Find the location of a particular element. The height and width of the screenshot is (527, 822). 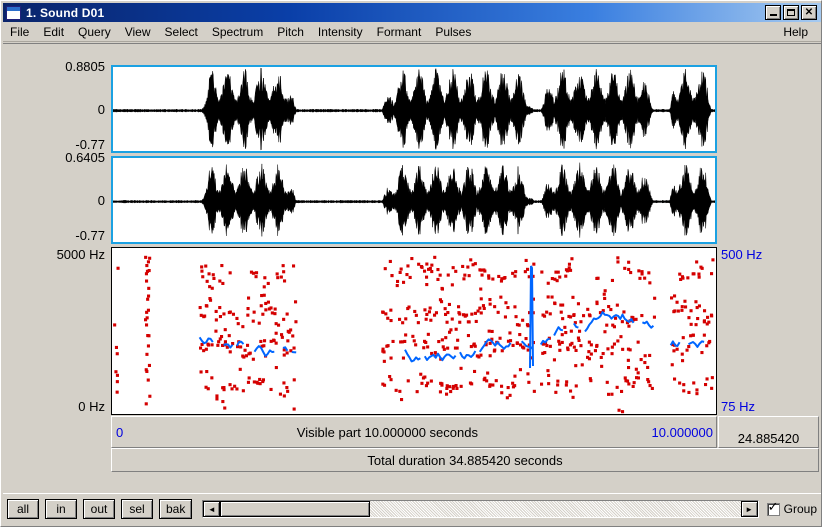

maximize-button is located at coordinates (791, 12).